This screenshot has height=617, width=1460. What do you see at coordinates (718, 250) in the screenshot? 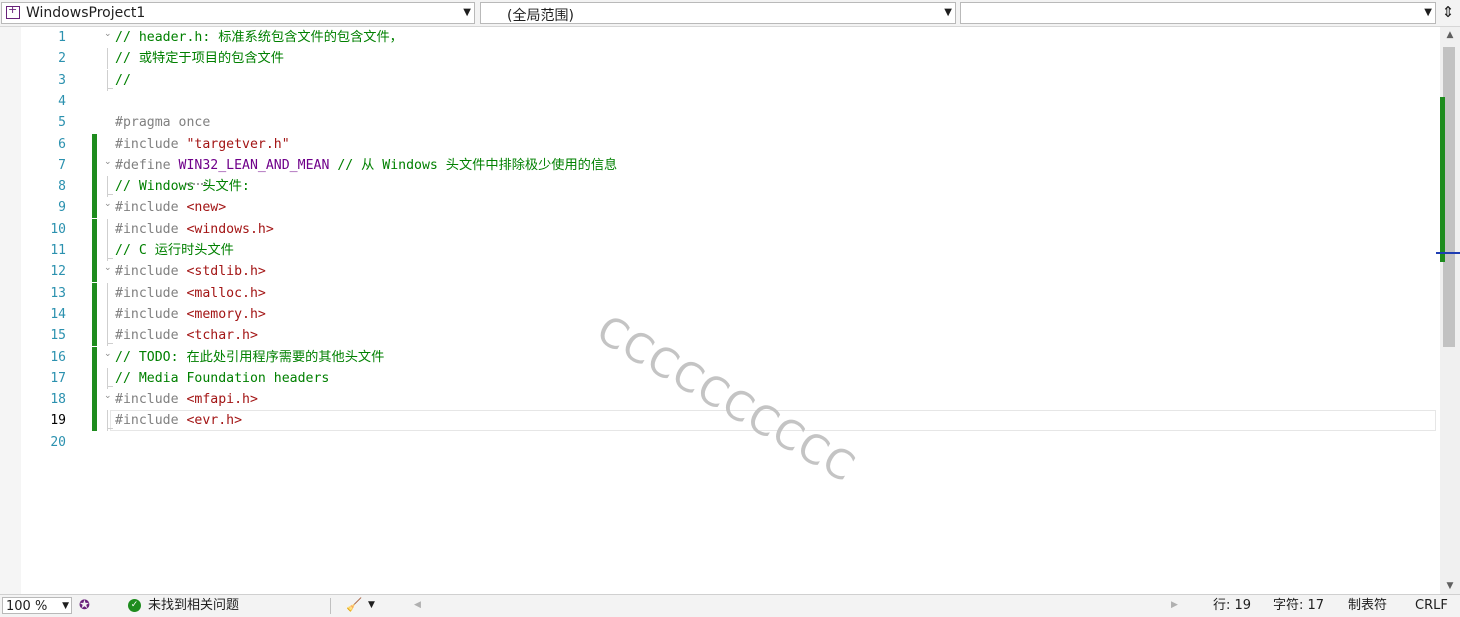
I see `code-line: 11 // C 运行时头文件` at bounding box center [718, 250].